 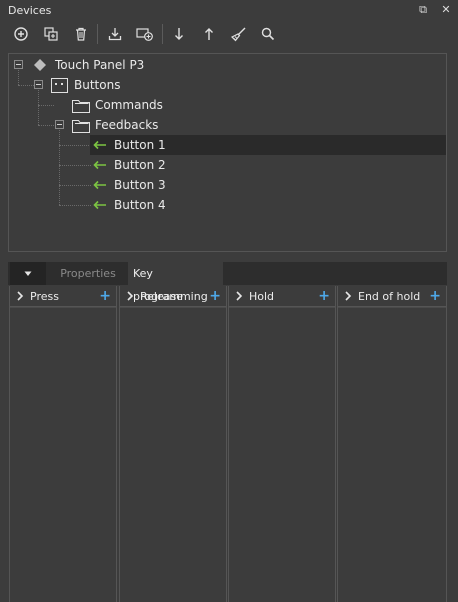 I want to click on tree-node-buttons: Buttons, so click(x=85, y=85).